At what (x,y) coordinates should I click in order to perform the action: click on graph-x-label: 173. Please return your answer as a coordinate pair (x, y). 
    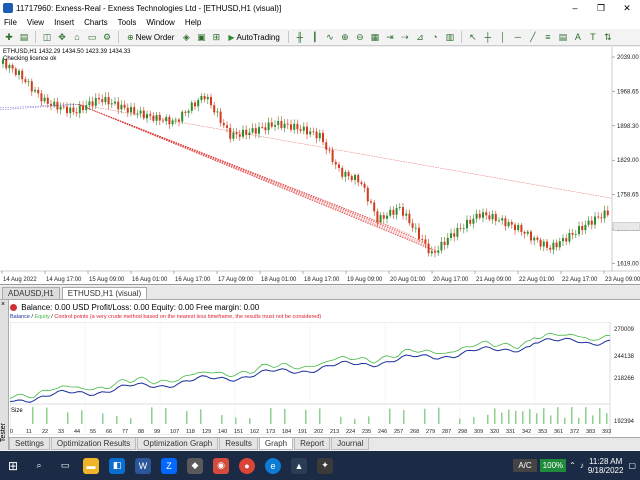
    Looking at the image, I should click on (270, 432).